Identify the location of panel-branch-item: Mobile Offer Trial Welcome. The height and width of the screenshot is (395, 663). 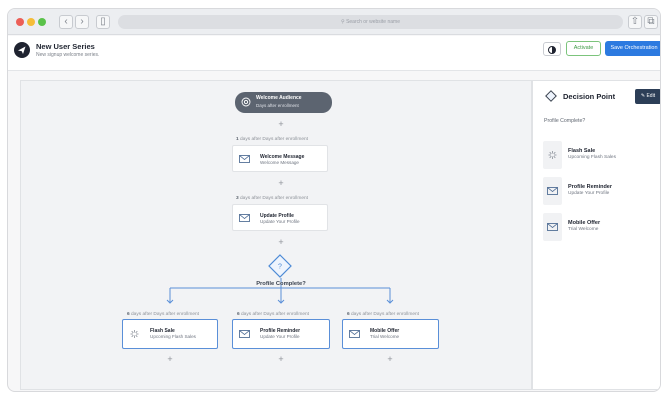
(599, 227).